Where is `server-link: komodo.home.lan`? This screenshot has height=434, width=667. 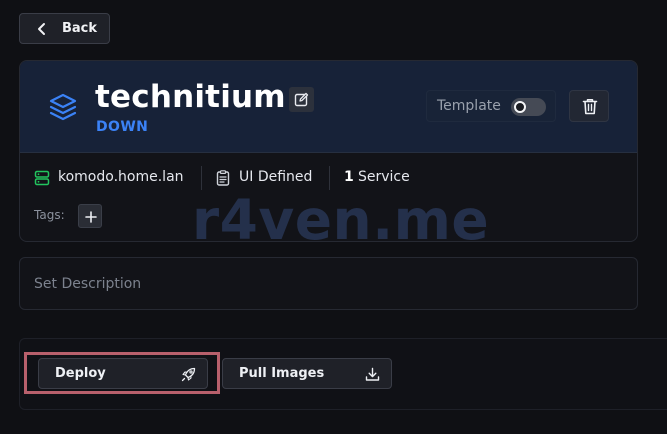
server-link: komodo.home.lan is located at coordinates (121, 177).